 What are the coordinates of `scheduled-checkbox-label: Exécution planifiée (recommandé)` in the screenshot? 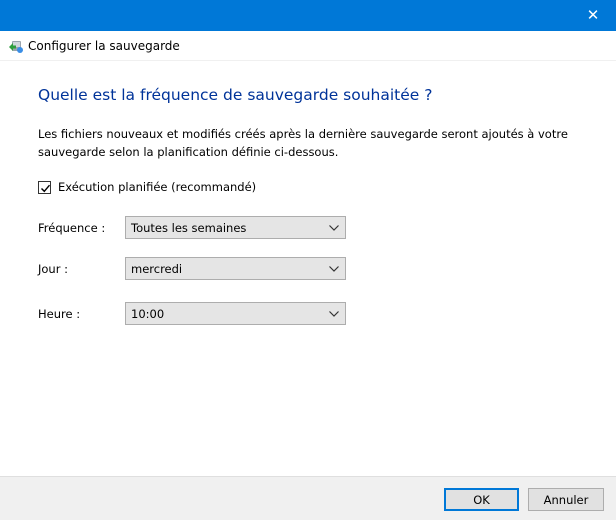 It's located at (157, 187).